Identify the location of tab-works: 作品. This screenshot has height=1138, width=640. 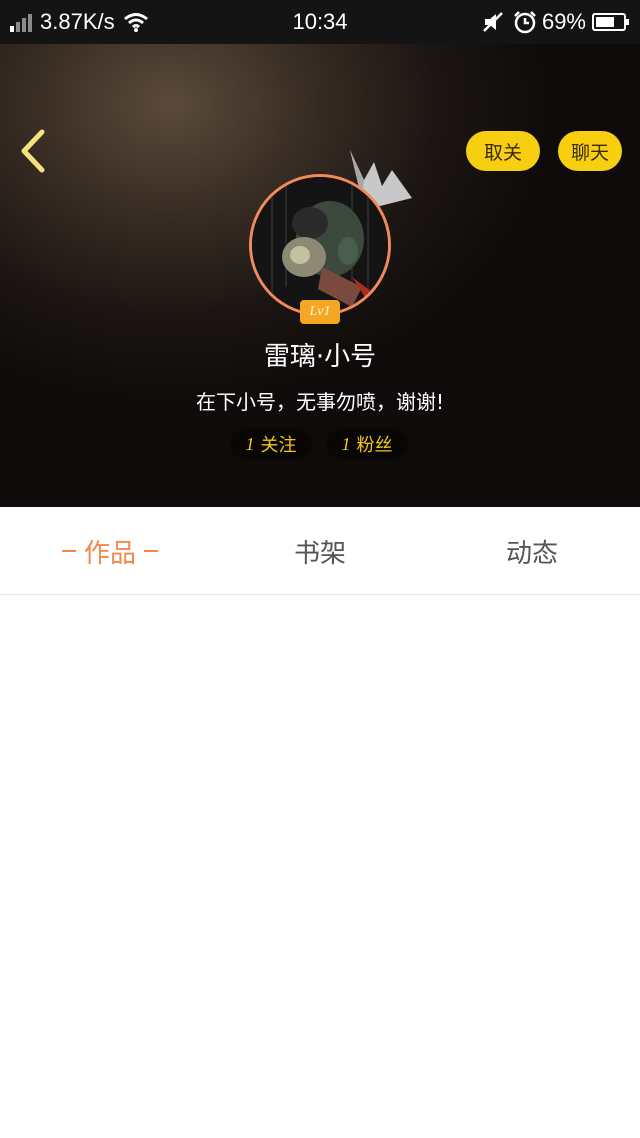
(110, 551).